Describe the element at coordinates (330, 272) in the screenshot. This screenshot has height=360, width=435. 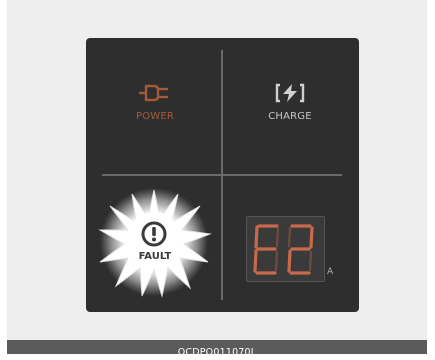
I see `current-unit-label: A` at that location.